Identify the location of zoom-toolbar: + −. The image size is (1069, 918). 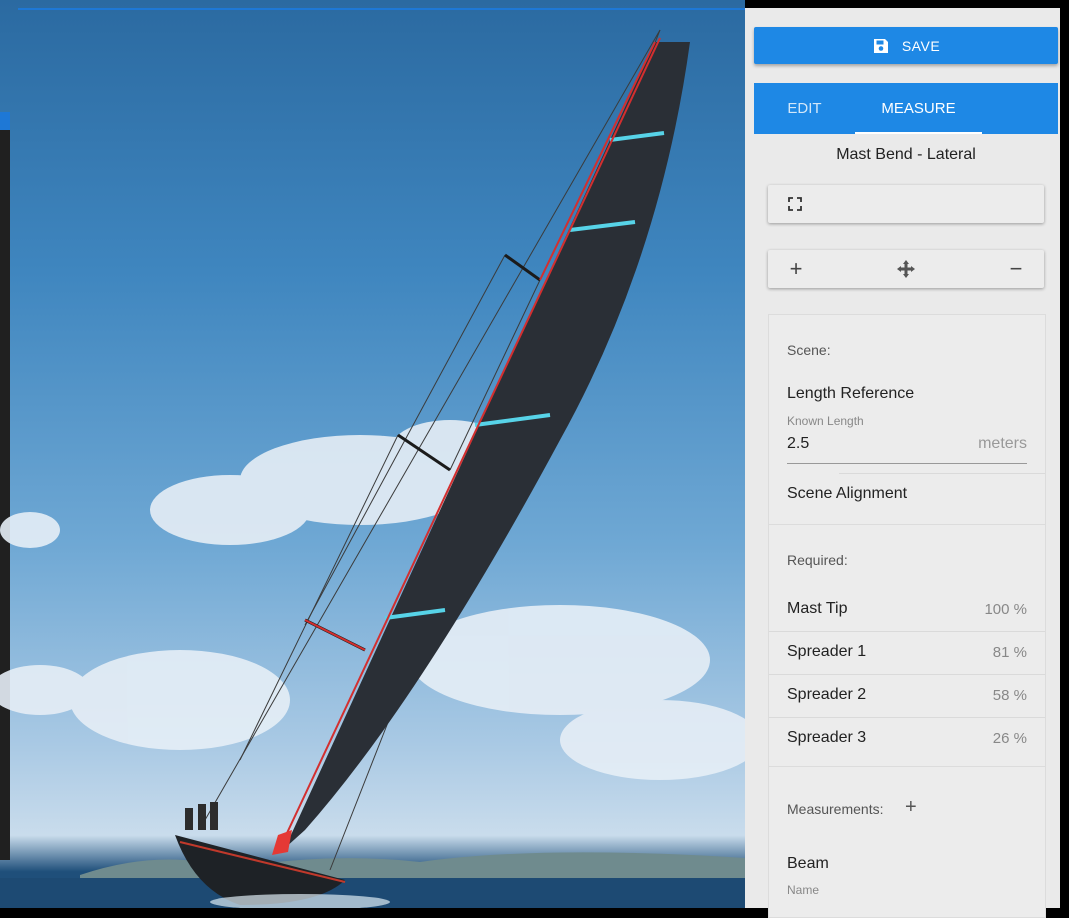
(906, 269).